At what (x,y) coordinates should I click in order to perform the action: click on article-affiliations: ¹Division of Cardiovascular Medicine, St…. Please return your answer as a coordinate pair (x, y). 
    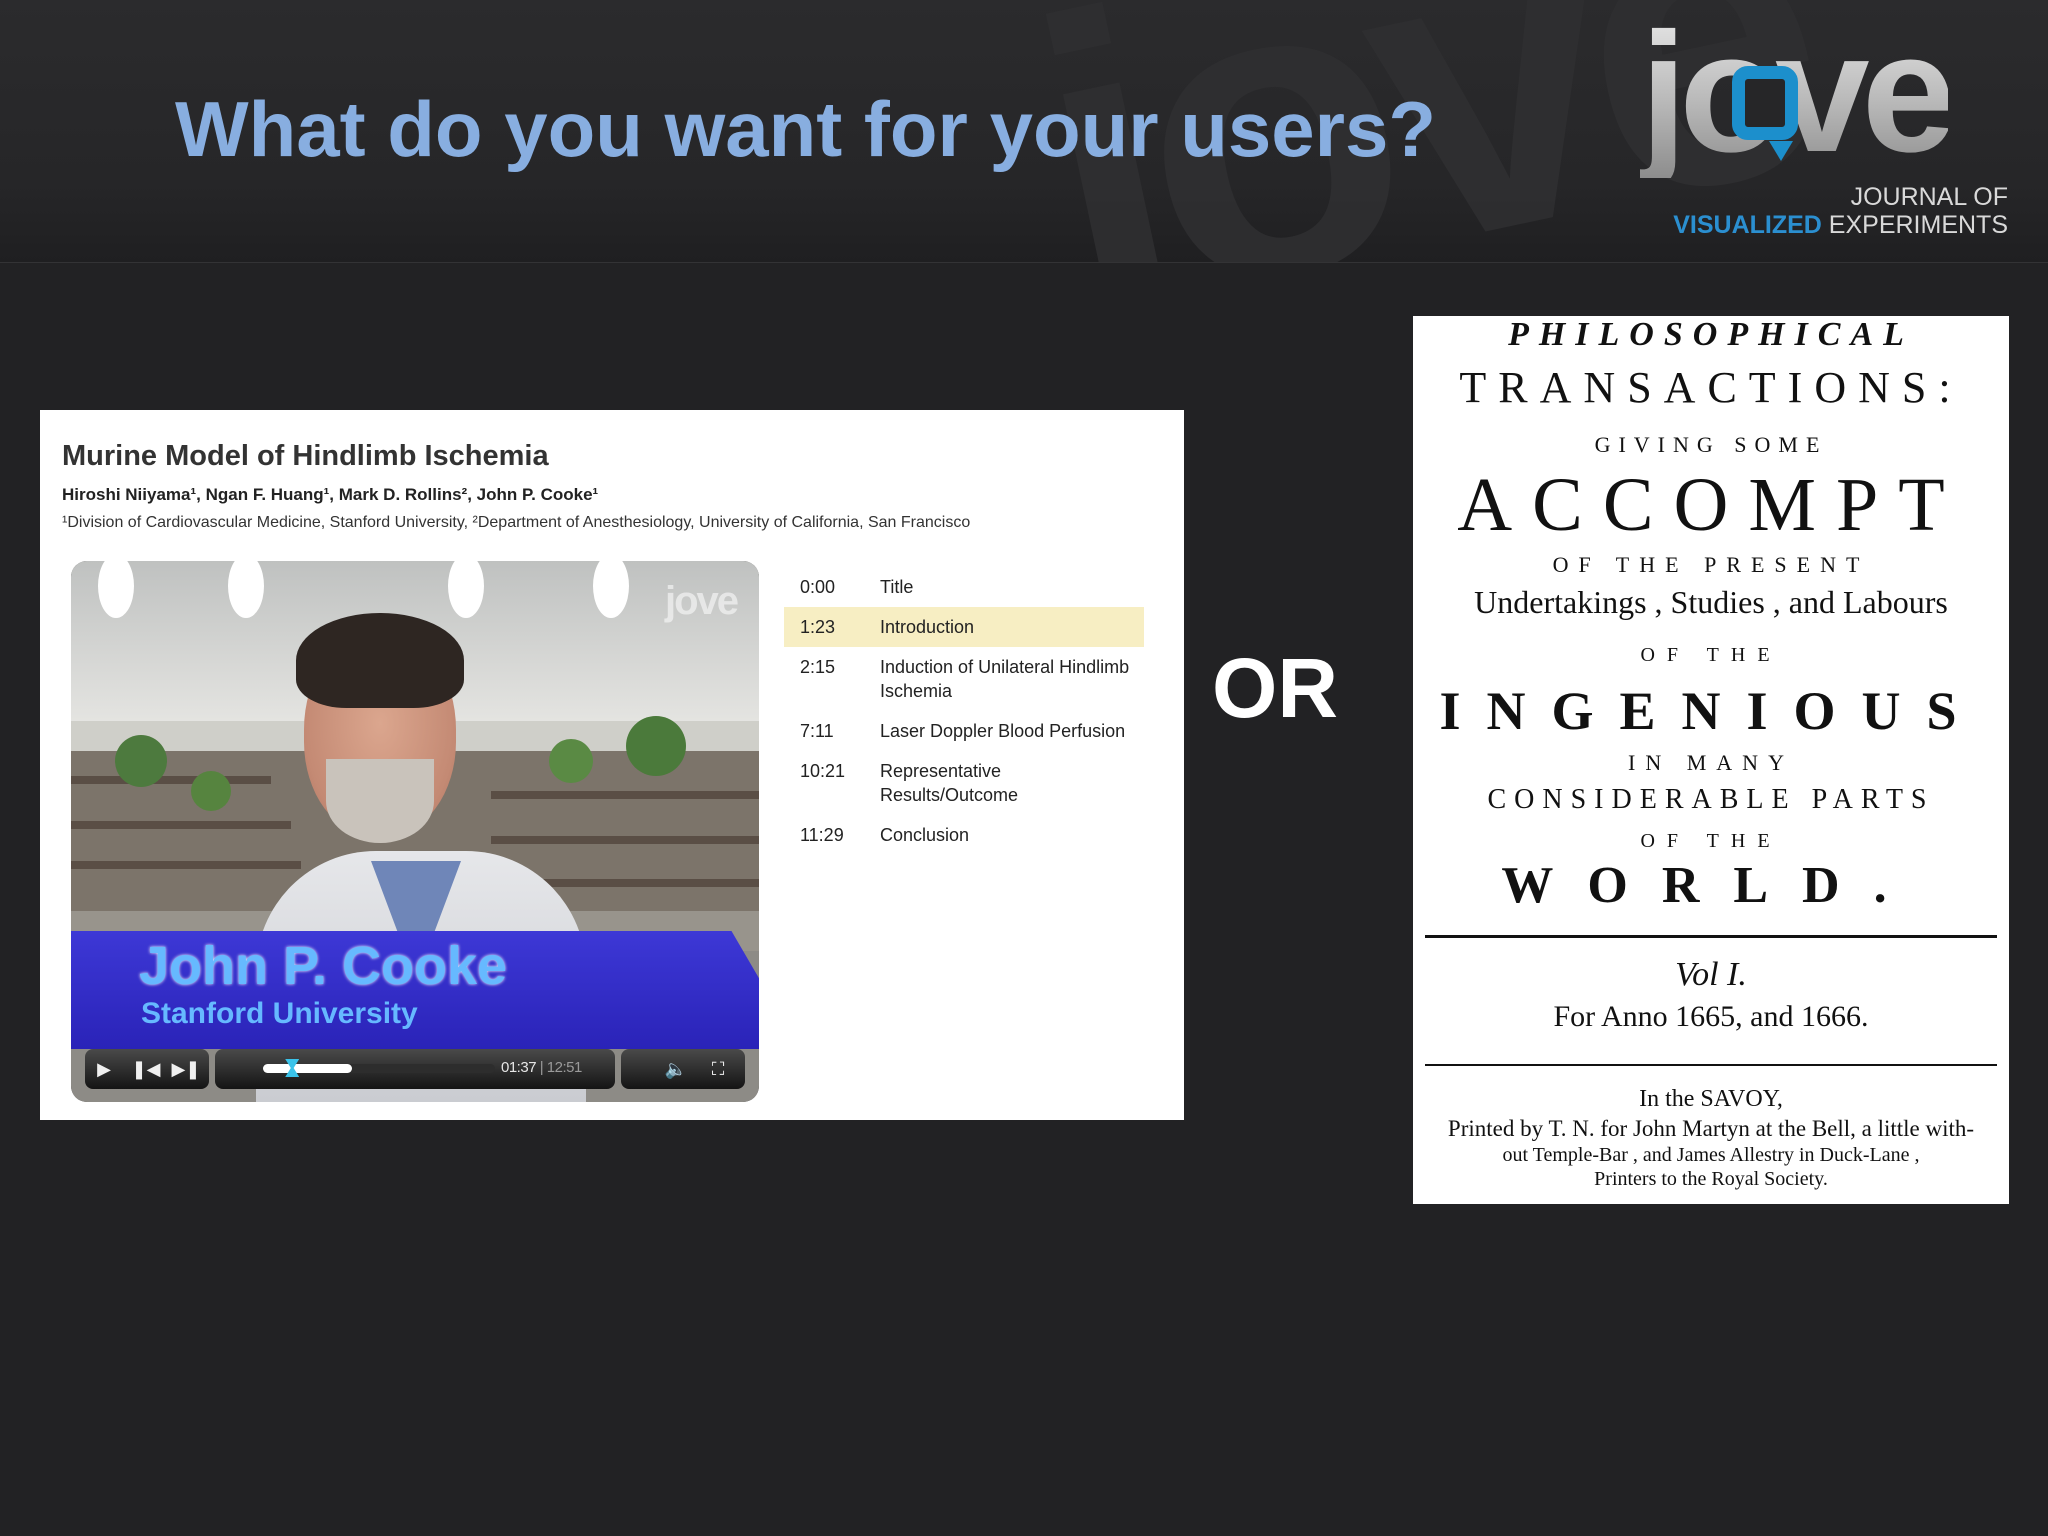
    Looking at the image, I should click on (516, 522).